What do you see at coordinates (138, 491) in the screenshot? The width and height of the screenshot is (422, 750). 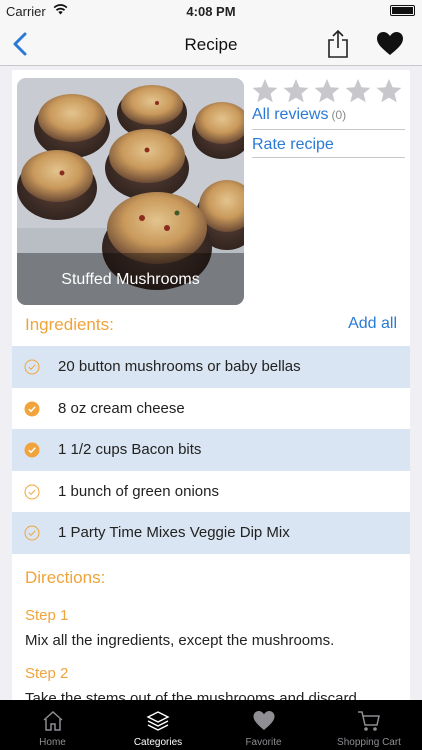 I see `ingredient-label: 1 bunch of green onions` at bounding box center [138, 491].